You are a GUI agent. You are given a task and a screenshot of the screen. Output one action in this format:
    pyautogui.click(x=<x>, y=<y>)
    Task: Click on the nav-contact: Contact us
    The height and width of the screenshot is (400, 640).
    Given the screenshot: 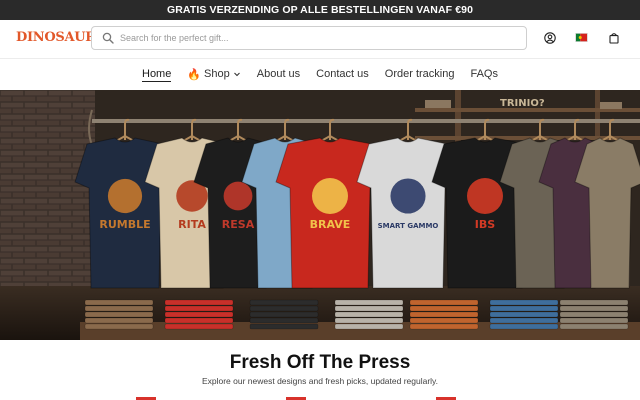 What is the action you would take?
    pyautogui.click(x=342, y=74)
    